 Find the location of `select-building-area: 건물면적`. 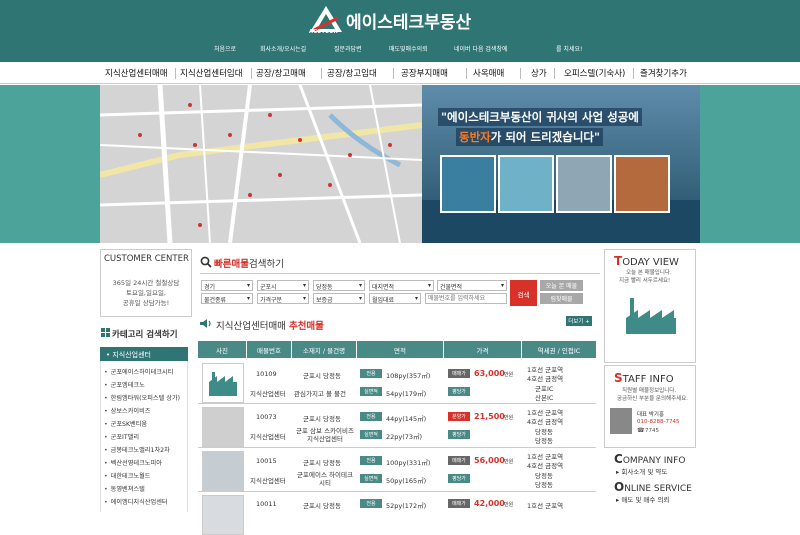

select-building-area: 건물면적 is located at coordinates (472, 285).